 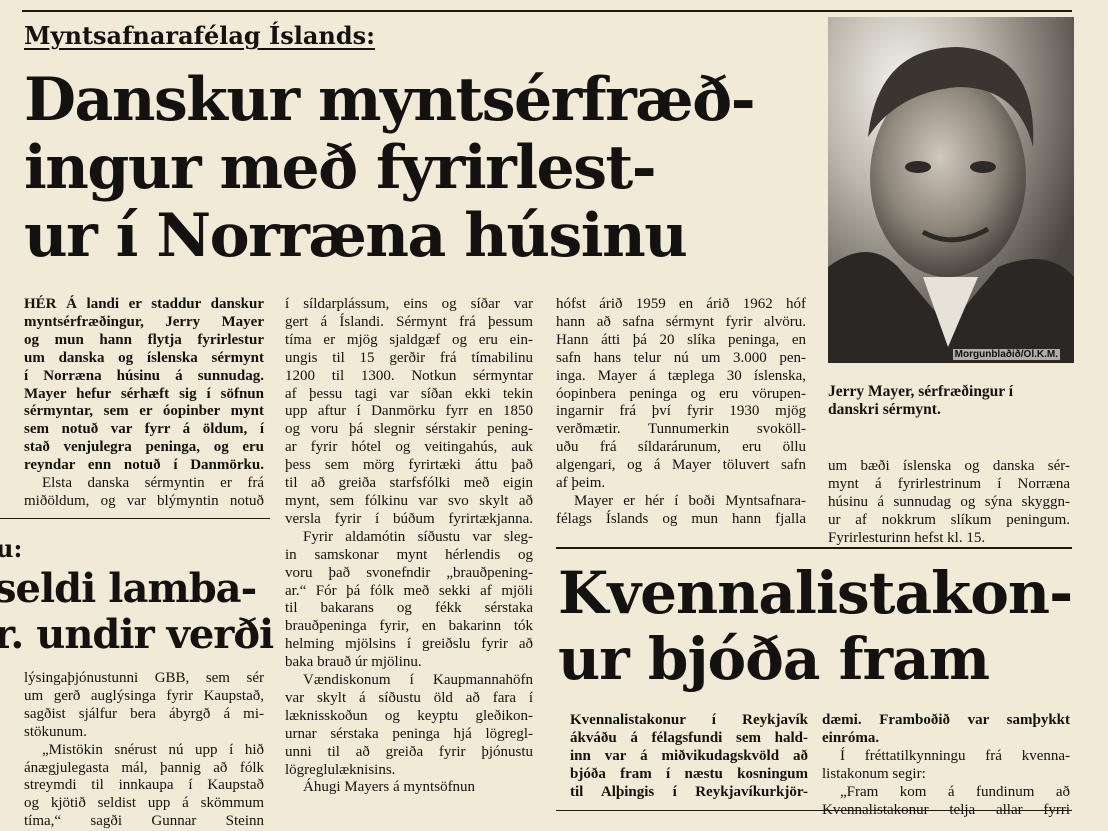 I want to click on text-line: til að greiða starfsfólki með eigin, so click(x=409, y=483).